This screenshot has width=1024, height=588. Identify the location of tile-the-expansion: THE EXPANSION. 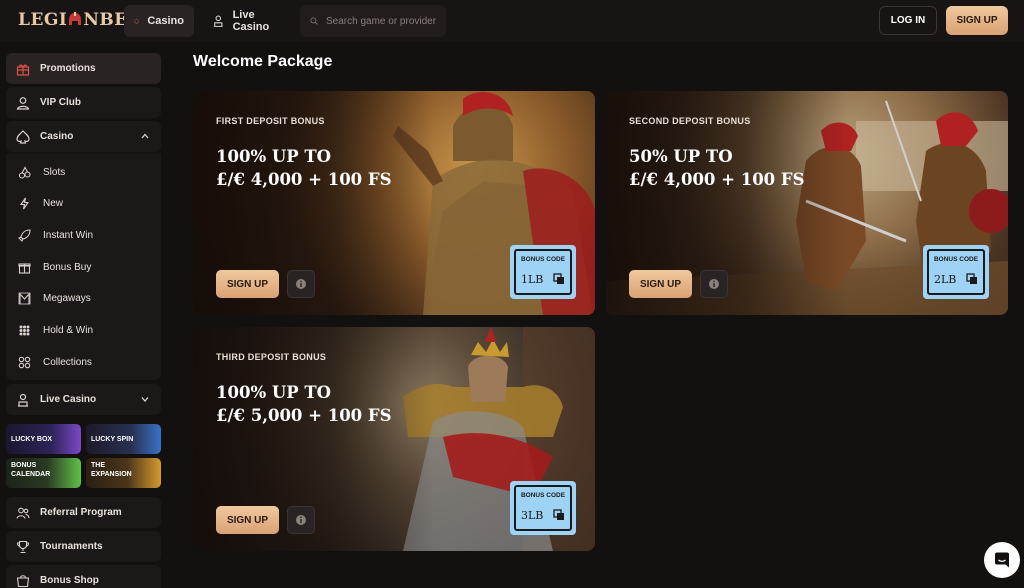
(123, 473).